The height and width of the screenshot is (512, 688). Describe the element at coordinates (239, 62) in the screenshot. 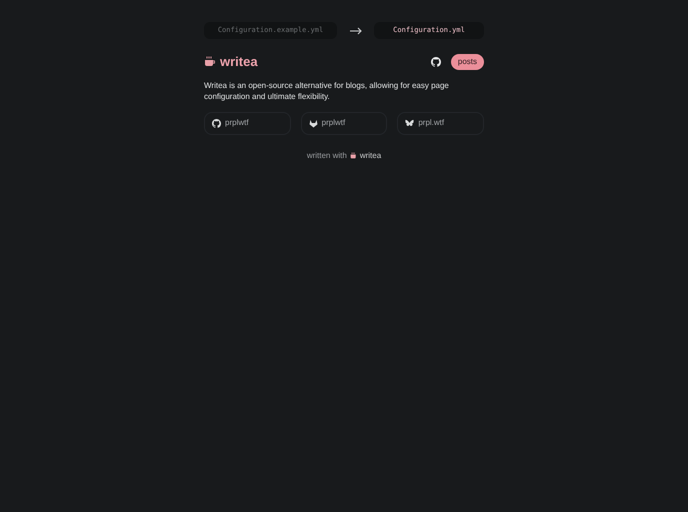

I see `site-title: writea` at that location.